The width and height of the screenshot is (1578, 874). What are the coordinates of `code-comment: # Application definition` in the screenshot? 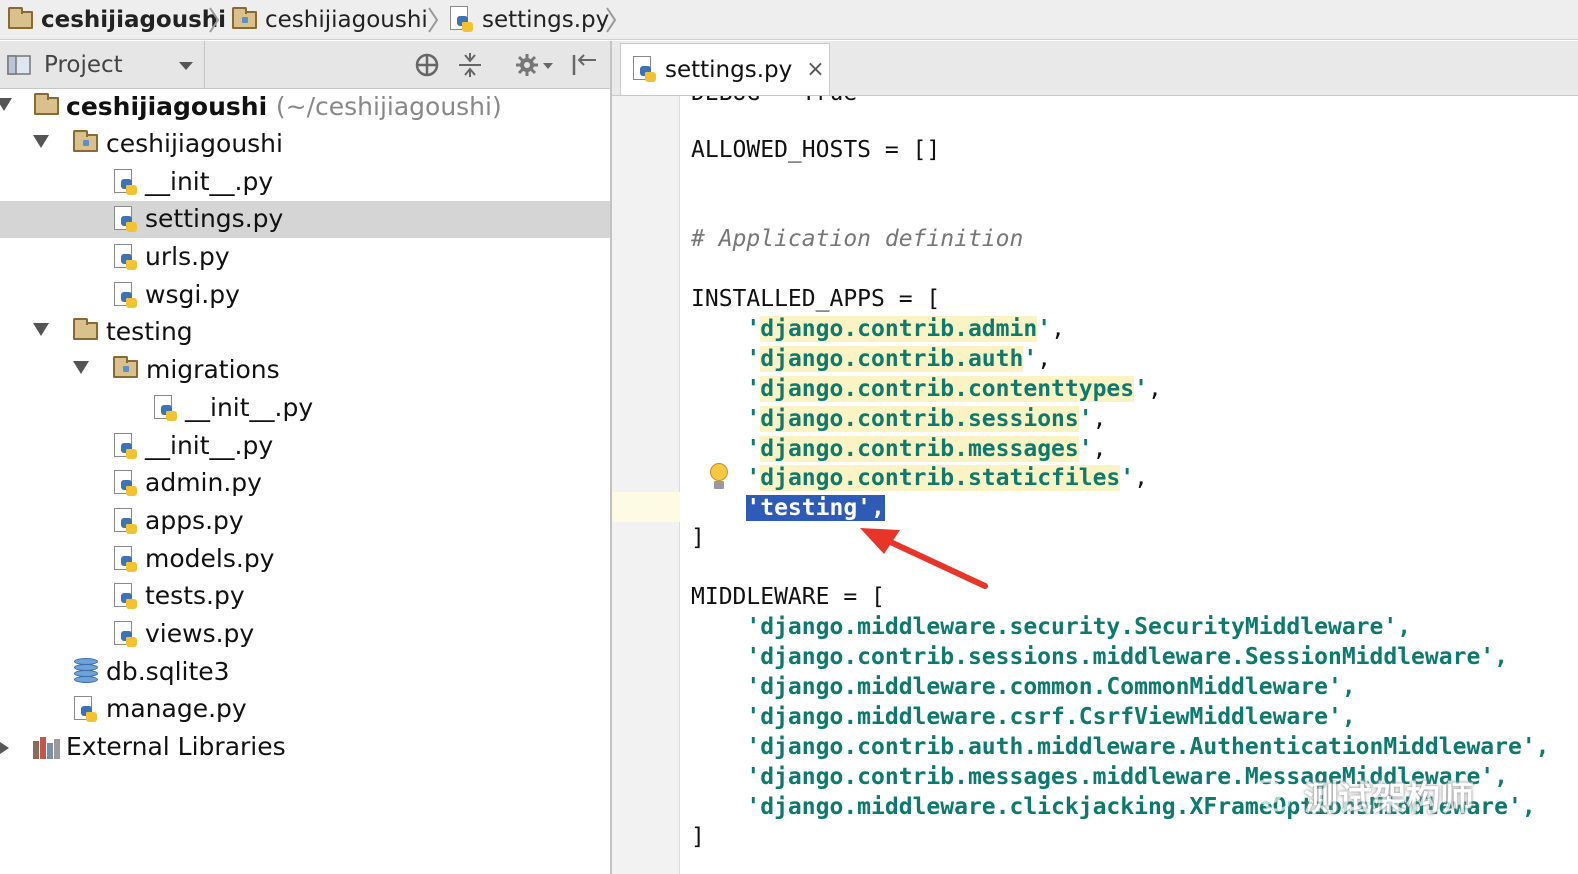 It's located at (857, 239).